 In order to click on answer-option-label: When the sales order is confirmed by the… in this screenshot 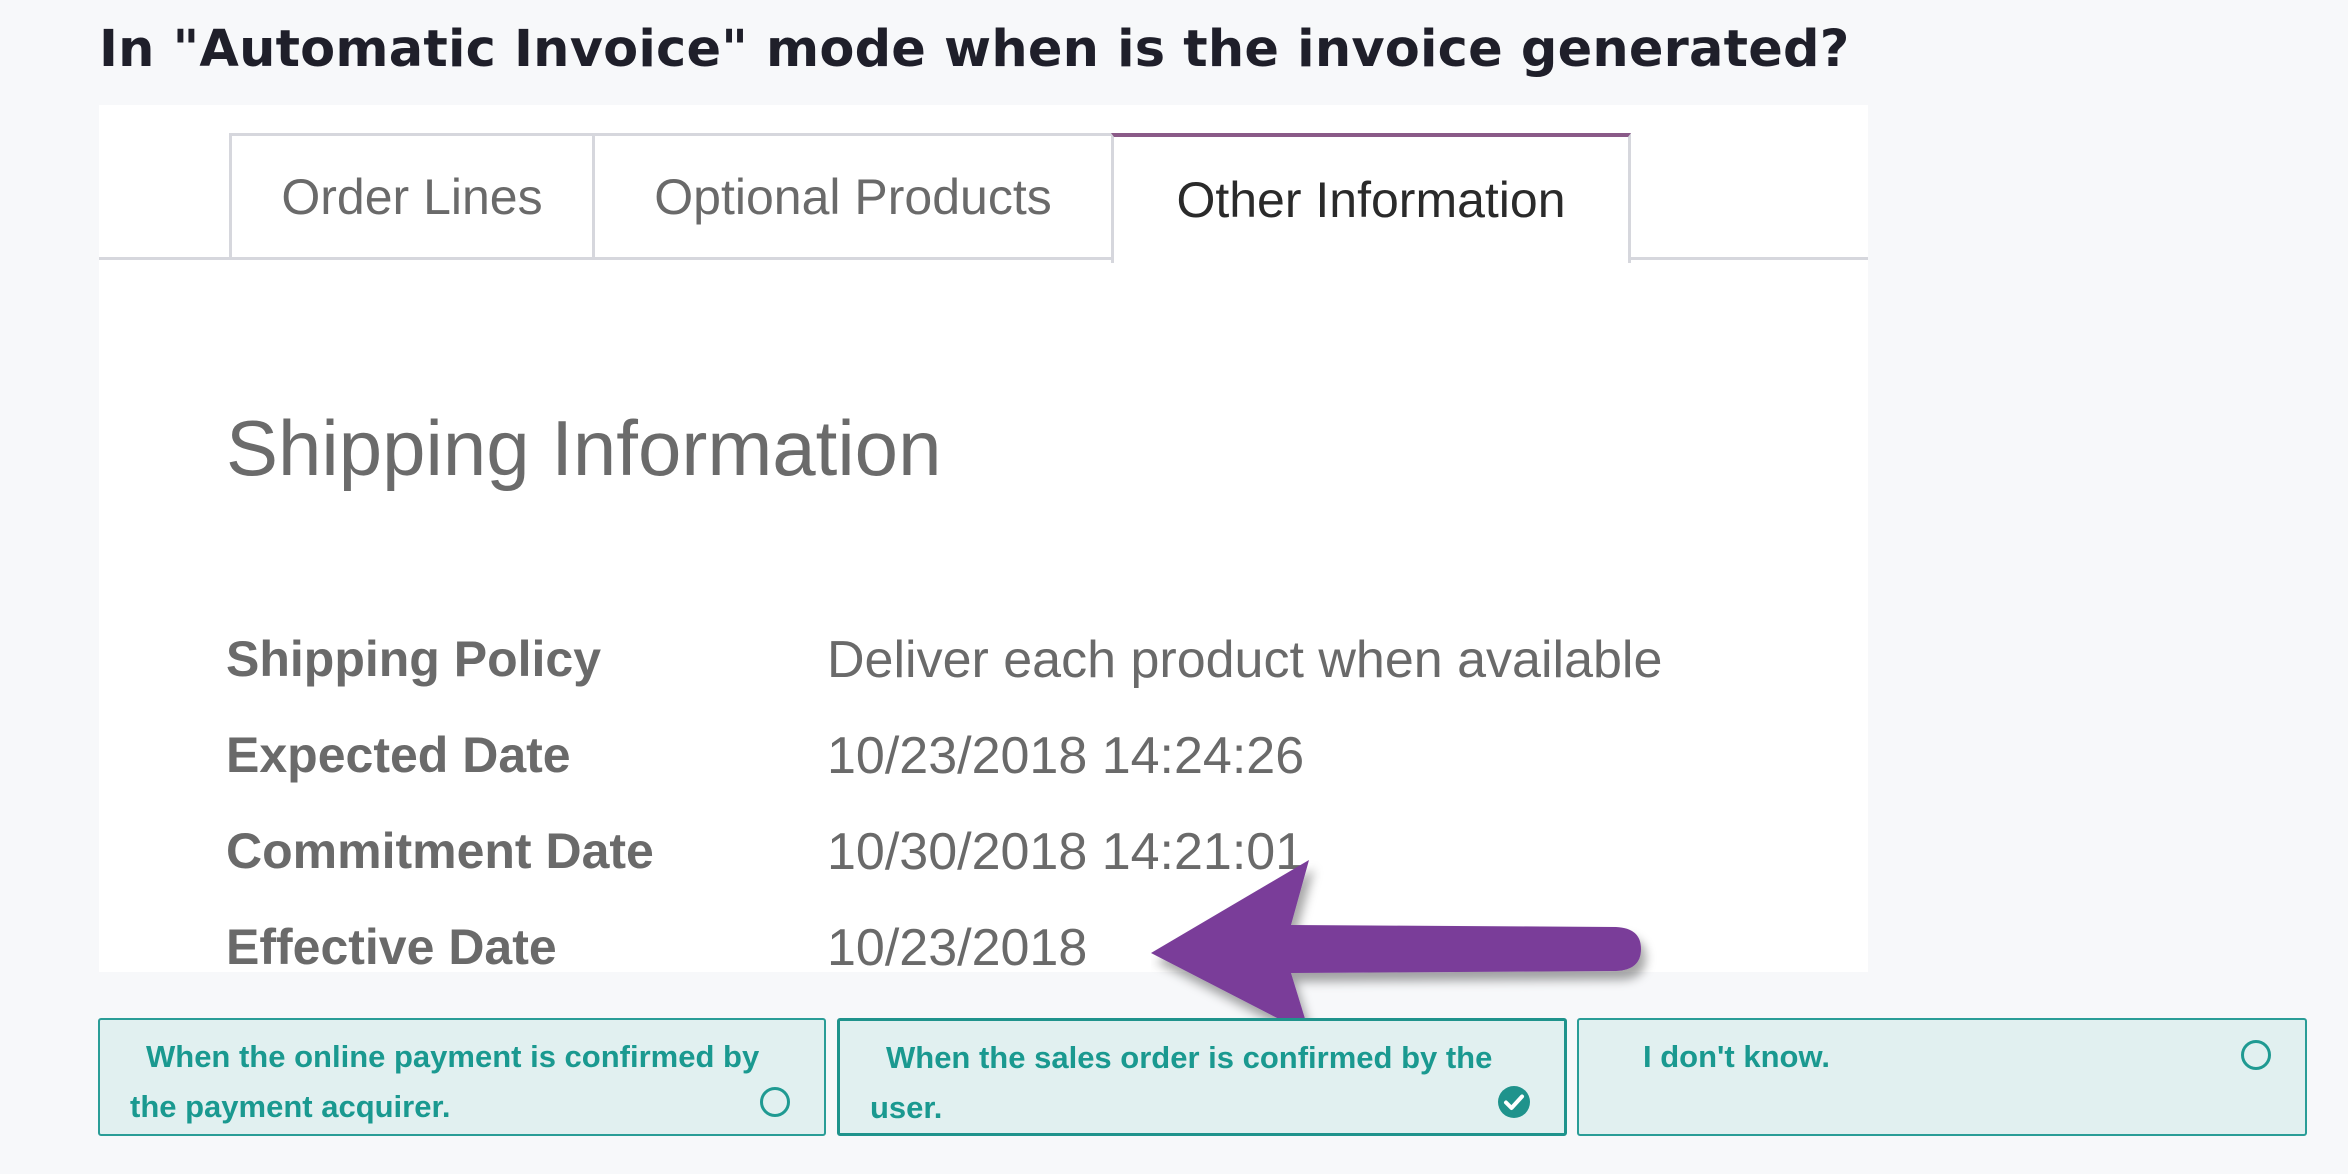, I will do `click(1181, 1082)`.